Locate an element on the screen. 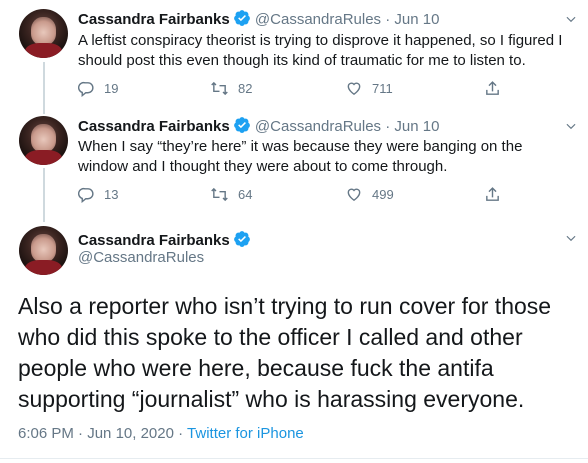  tweet-source-link: Twitter for iPhone is located at coordinates (245, 433).